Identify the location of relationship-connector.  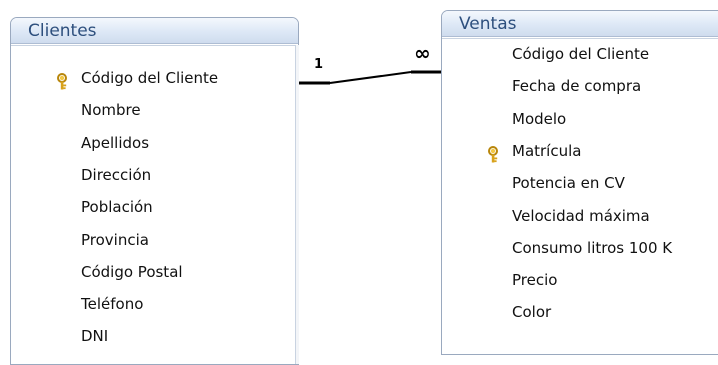
(370, 77).